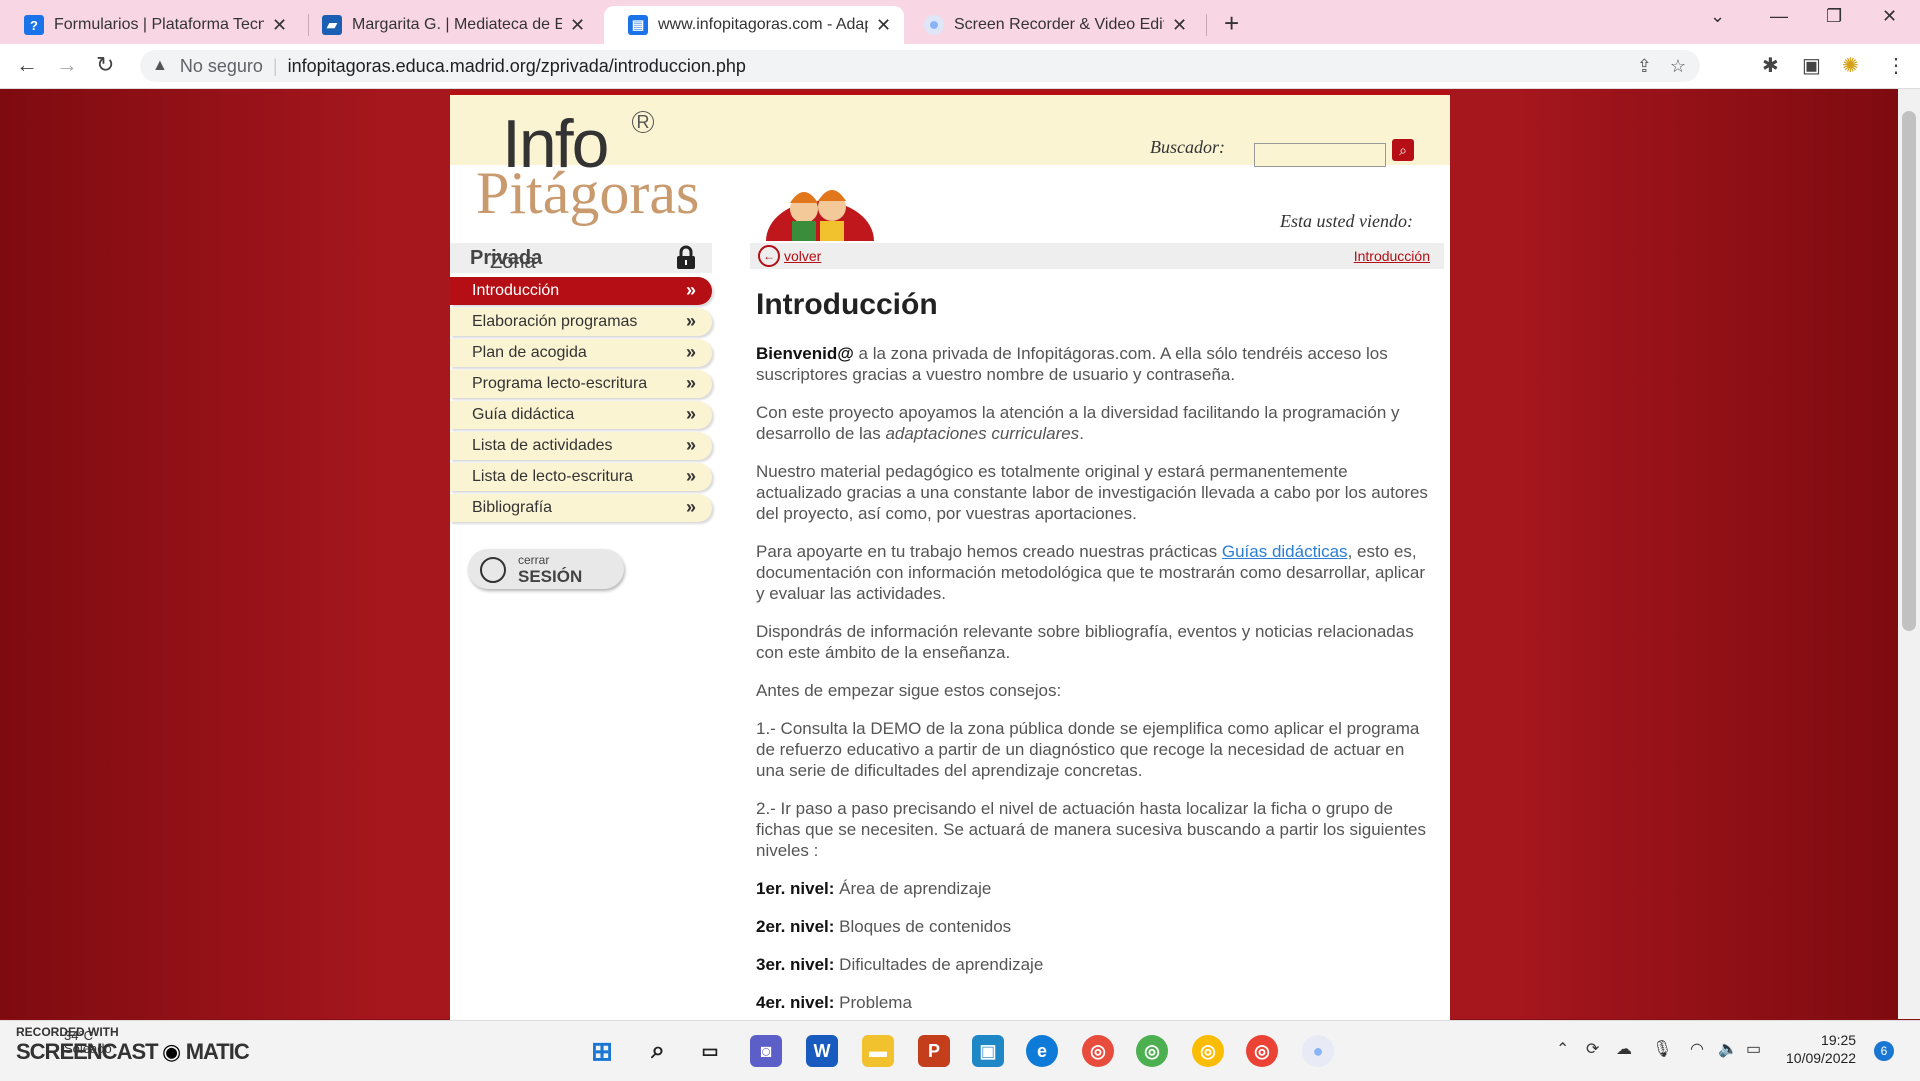 This screenshot has height=1081, width=1920. What do you see at coordinates (754, 25) in the screenshot?
I see `tab-infopitagoras: ▤ www.infopitagoras.com - Adapta ✕` at bounding box center [754, 25].